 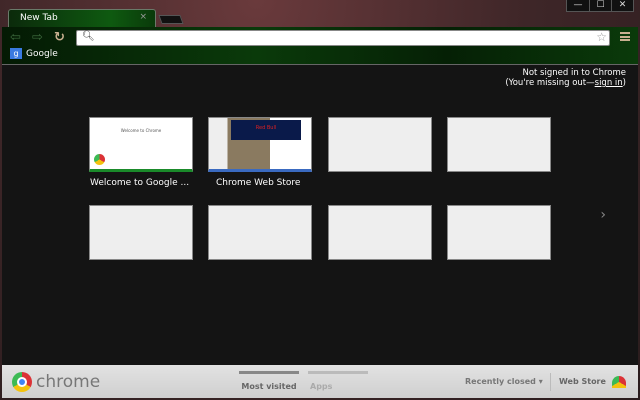 I want to click on next-page-chevron-icon: ›, so click(x=603, y=215).